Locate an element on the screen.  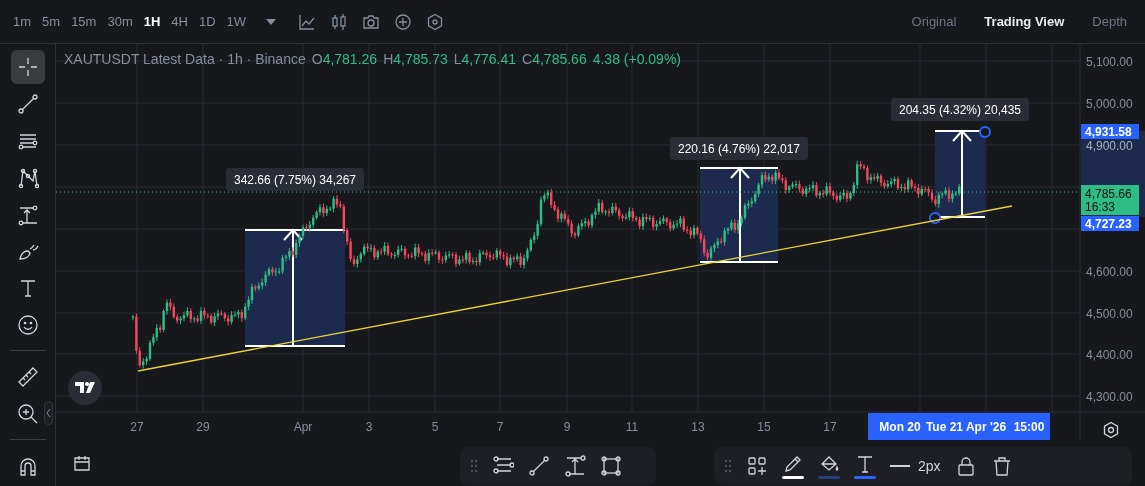
time-tick-label: 17 is located at coordinates (830, 427).